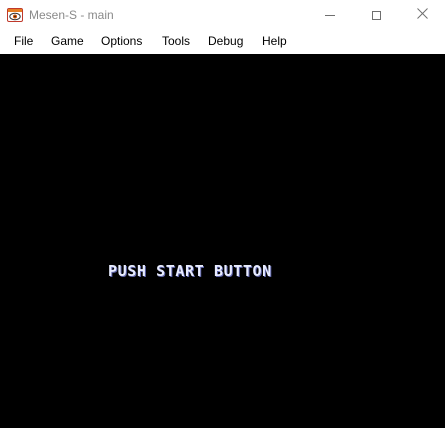  I want to click on maximize-icon, so click(376, 15).